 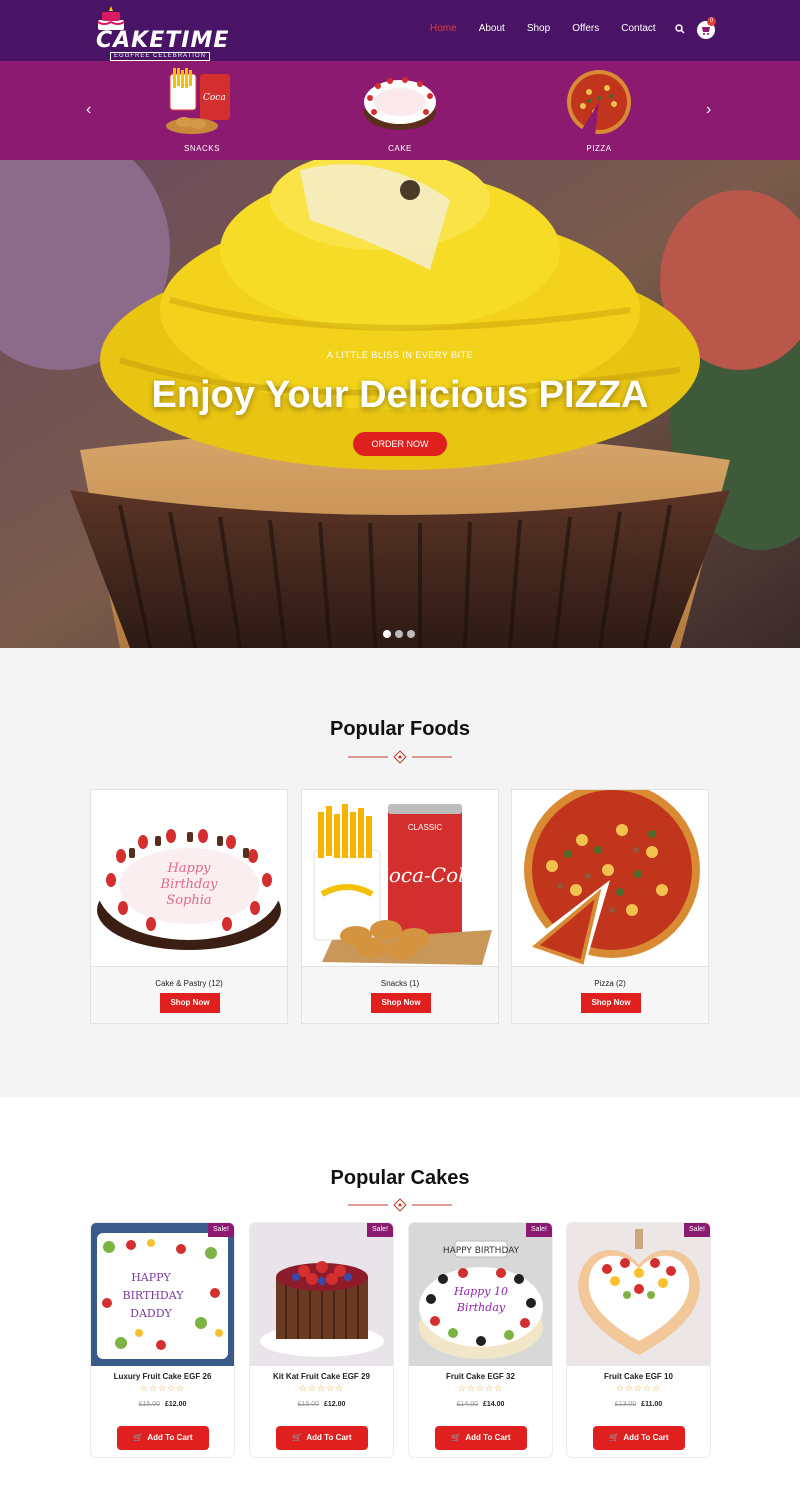 I want to click on site-logo: CAKETIME EGGFREE CELEBRATION, so click(x=157, y=33).